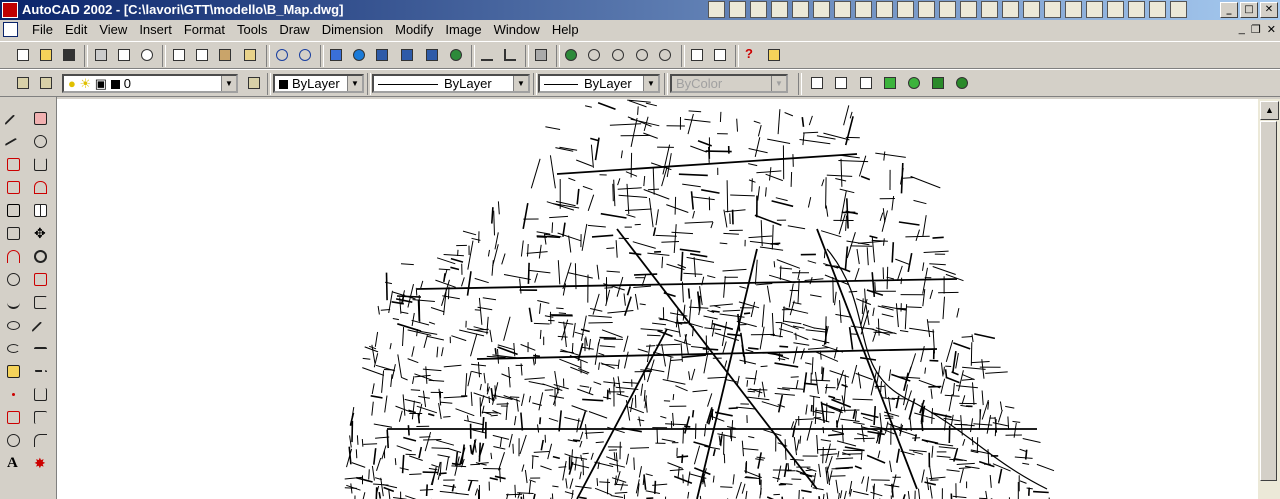 The height and width of the screenshot is (499, 1280). What do you see at coordinates (41, 164) in the screenshot?
I see `mirror-icon` at bounding box center [41, 164].